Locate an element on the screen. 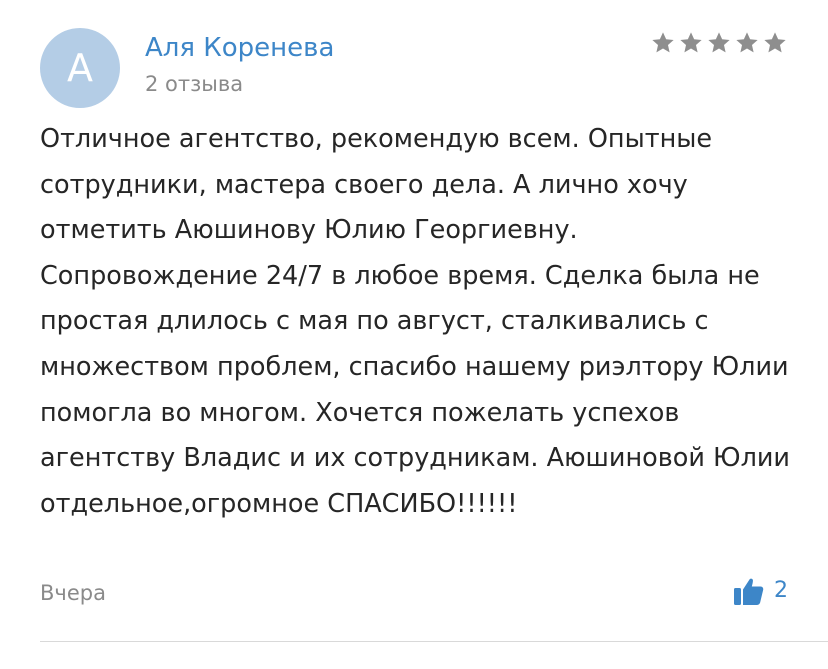 The image size is (828, 669). author-reviews-count: 2 отзыва is located at coordinates (194, 84).